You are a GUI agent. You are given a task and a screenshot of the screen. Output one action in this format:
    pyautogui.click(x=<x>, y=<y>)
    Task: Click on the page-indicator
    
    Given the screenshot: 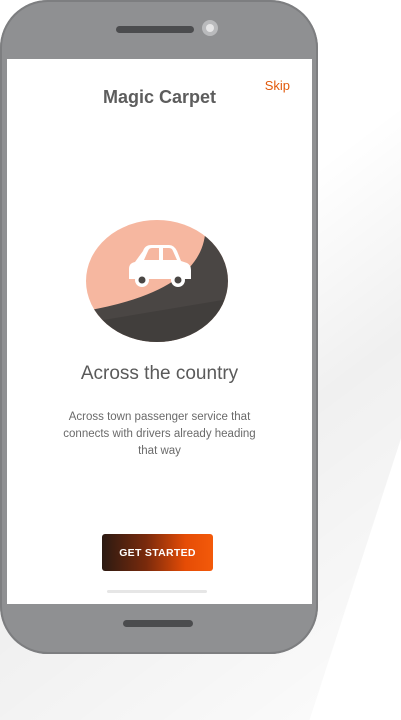 What is the action you would take?
    pyautogui.click(x=157, y=591)
    